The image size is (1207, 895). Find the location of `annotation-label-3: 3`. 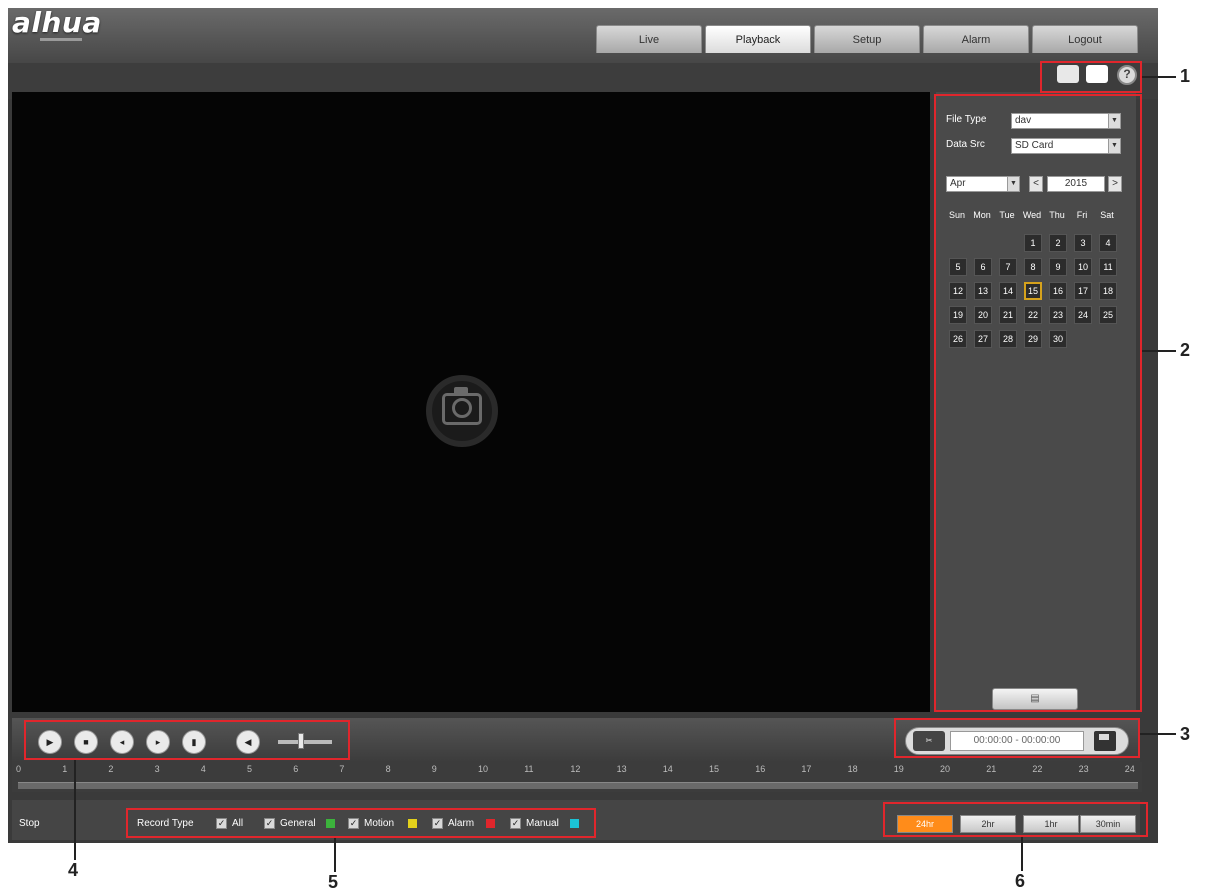

annotation-label-3: 3 is located at coordinates (1185, 734).